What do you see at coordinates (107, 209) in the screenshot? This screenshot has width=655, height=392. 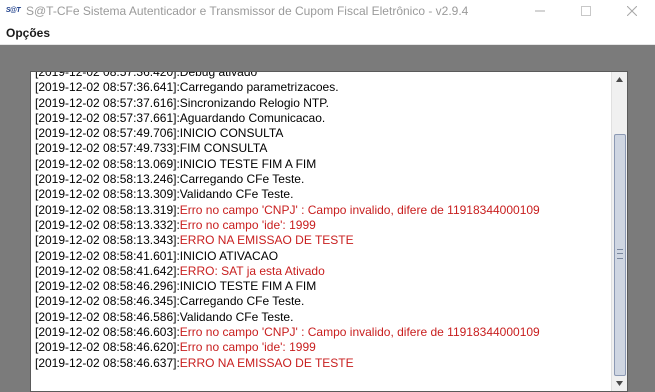 I see `log-timestamp: [2019-12-02 08:58:13.319]:` at bounding box center [107, 209].